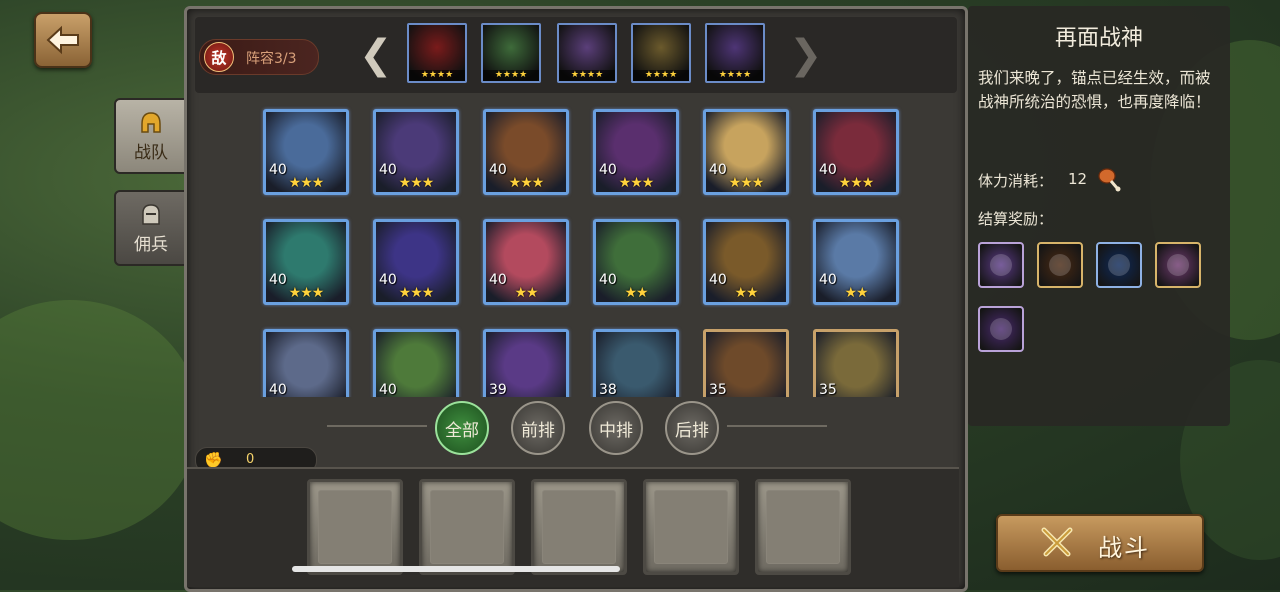  Describe the element at coordinates (1016, 219) in the screenshot. I see `reward-label: 结算奖励：` at that location.